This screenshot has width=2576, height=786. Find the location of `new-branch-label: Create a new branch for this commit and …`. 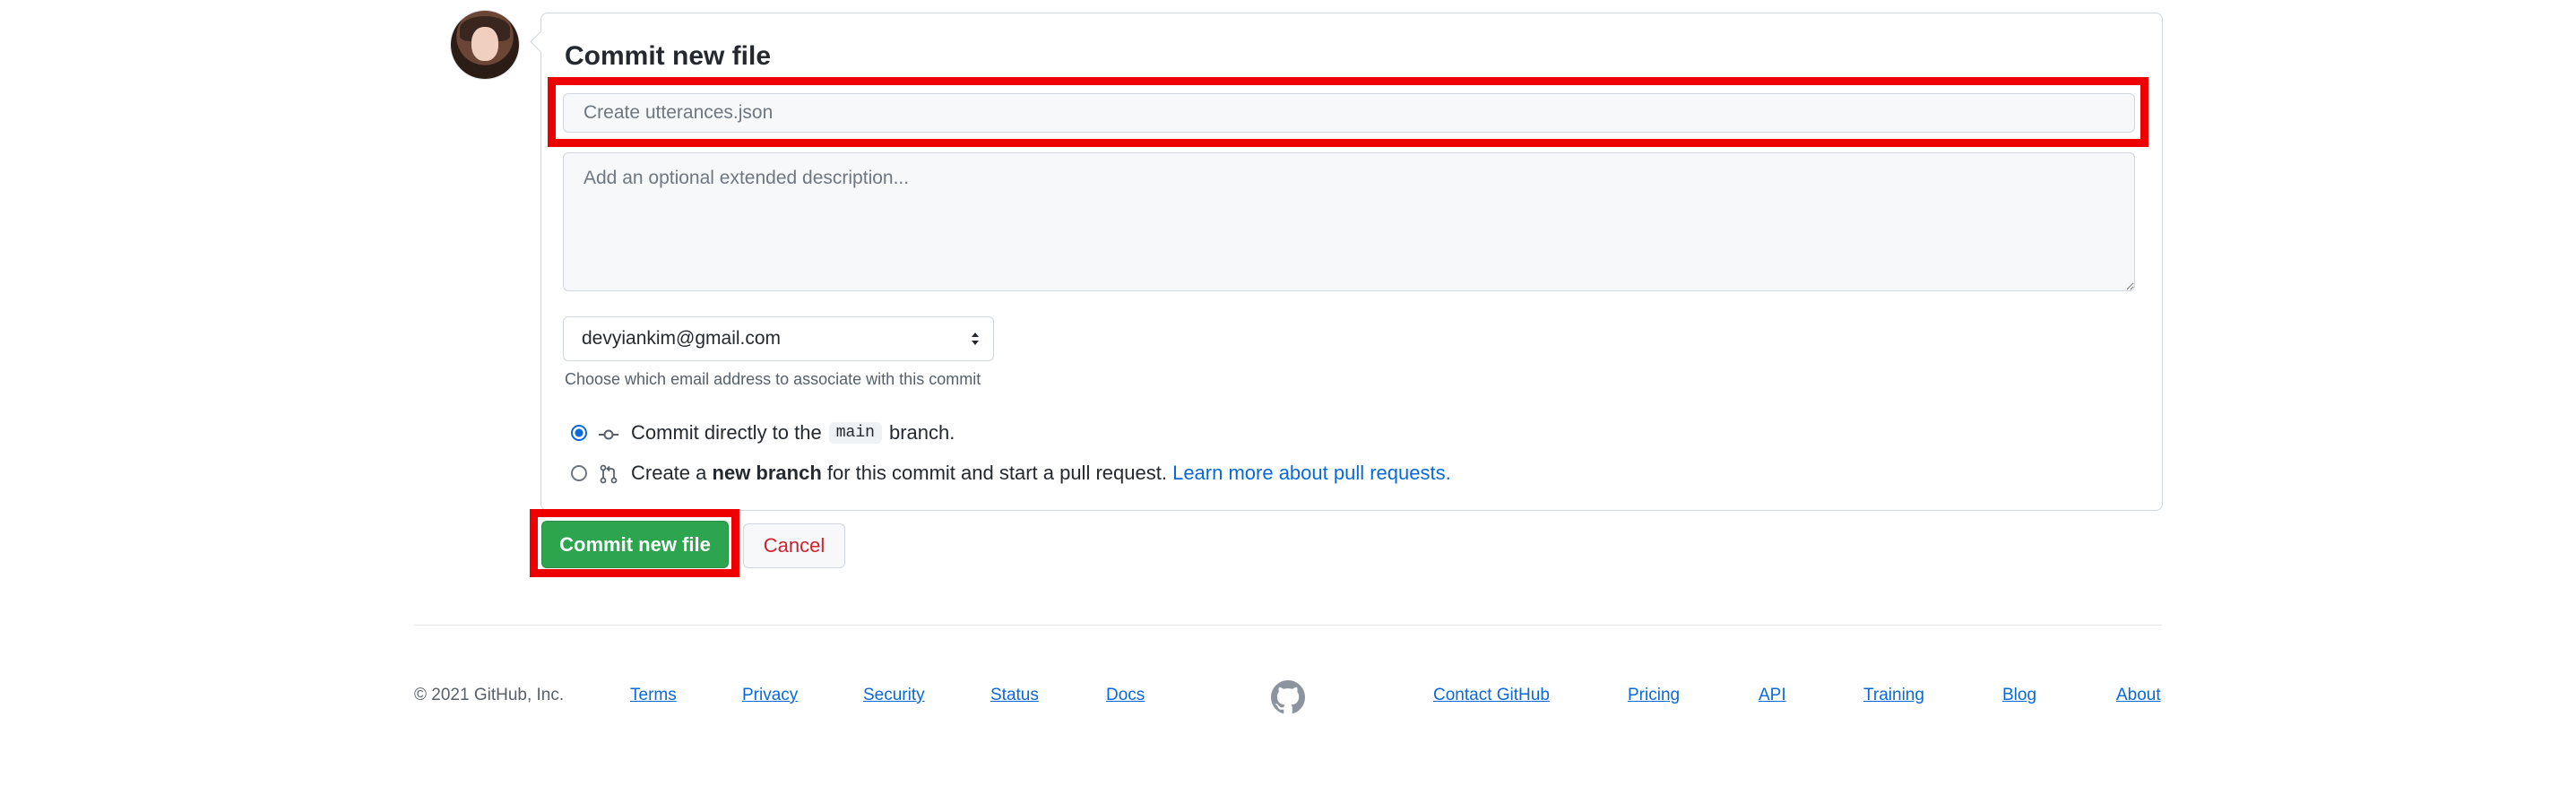

new-branch-label: Create a new branch for this commit and … is located at coordinates (1041, 473).